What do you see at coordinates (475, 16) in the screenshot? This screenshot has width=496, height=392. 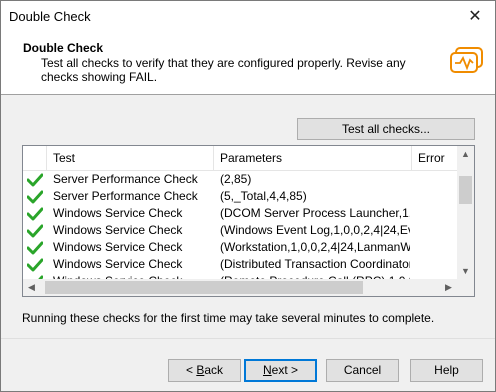 I see `close-icon: ✕` at bounding box center [475, 16].